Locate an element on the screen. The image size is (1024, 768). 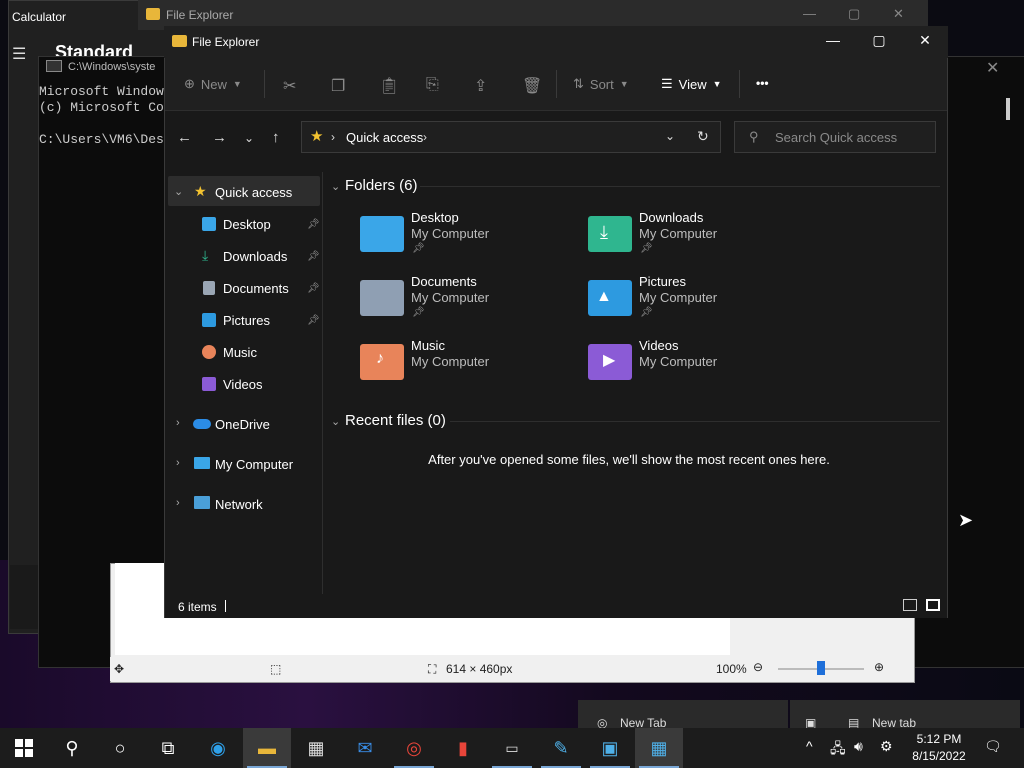
search-icon: ⚲ is located at coordinates (72, 748).